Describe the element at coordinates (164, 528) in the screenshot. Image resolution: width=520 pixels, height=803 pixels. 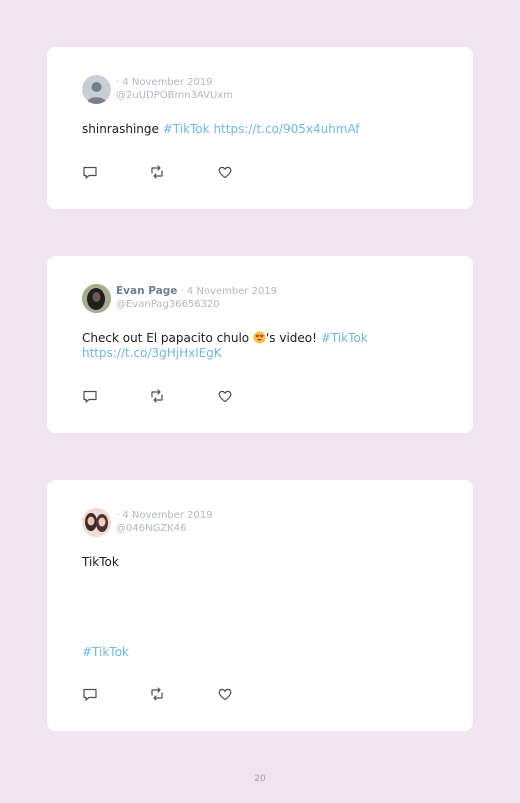
I see `author-handle: @046NGZK46` at that location.